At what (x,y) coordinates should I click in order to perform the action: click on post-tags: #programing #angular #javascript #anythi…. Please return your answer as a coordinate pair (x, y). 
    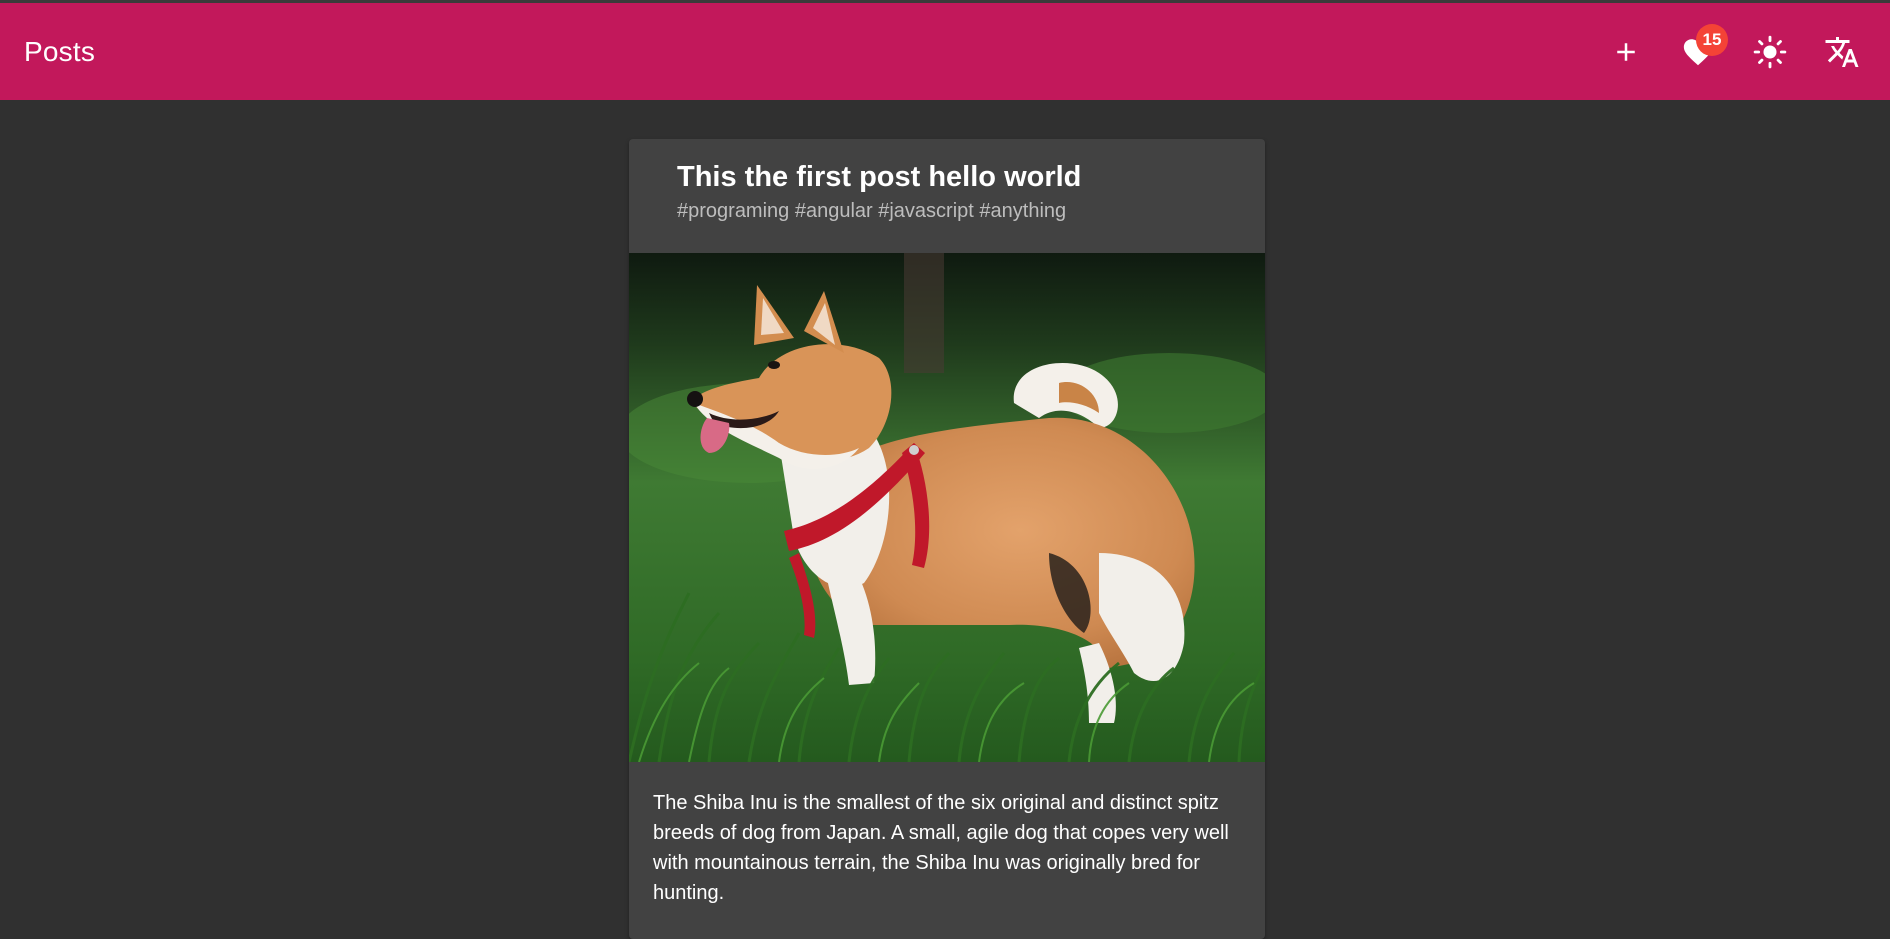
    Looking at the image, I should click on (872, 211).